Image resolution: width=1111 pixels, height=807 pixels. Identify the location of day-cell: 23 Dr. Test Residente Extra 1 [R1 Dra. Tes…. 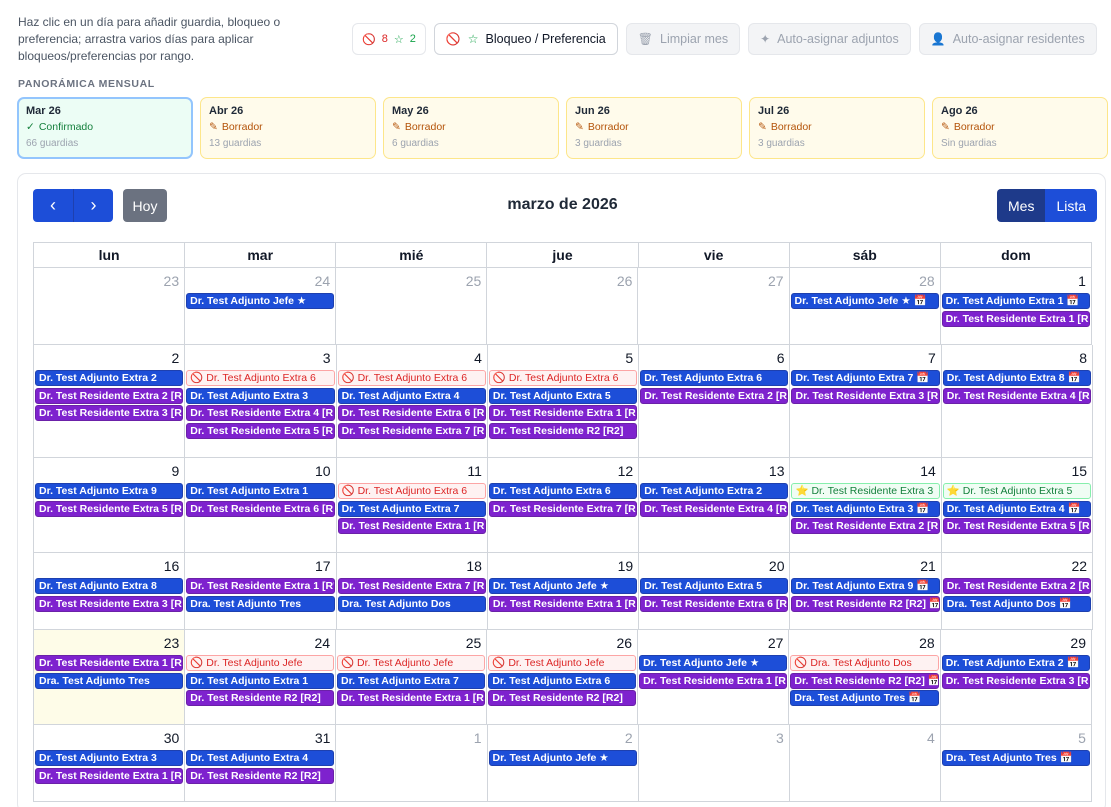
(110, 677).